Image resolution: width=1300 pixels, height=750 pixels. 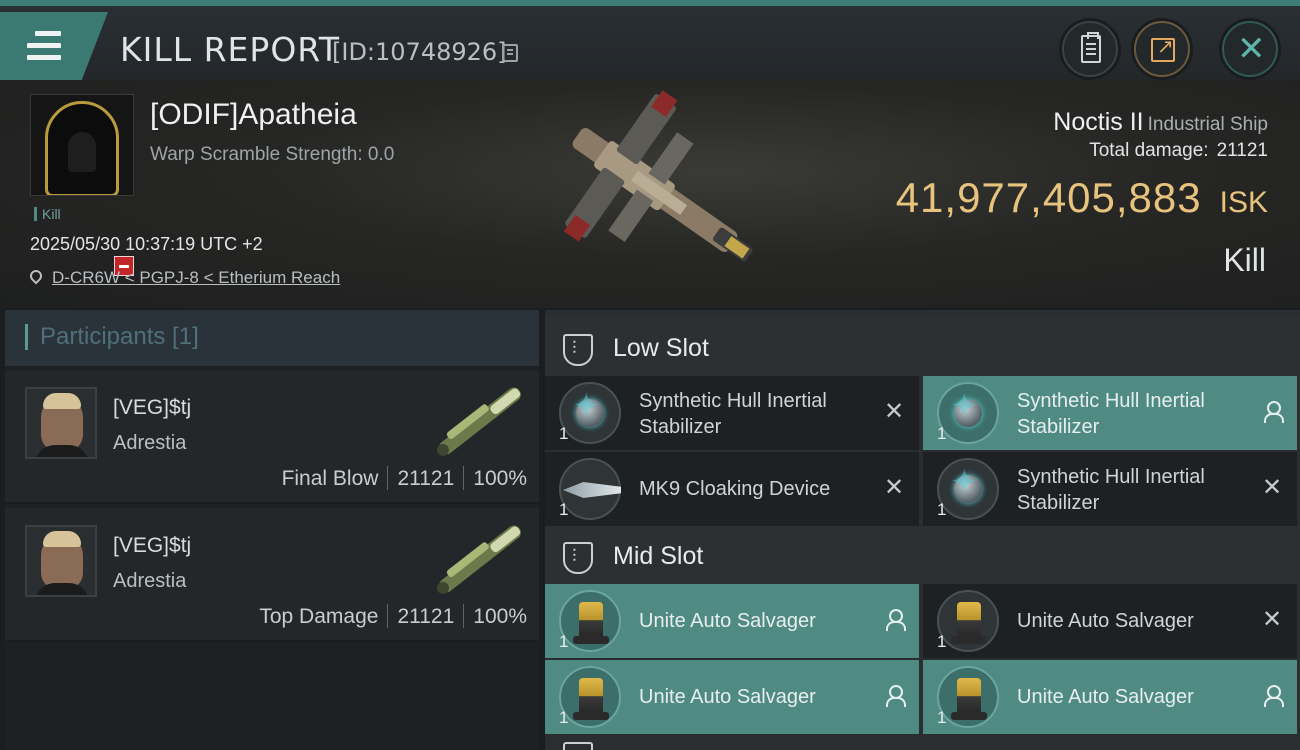 I want to click on low-slot-icon, so click(x=578, y=350).